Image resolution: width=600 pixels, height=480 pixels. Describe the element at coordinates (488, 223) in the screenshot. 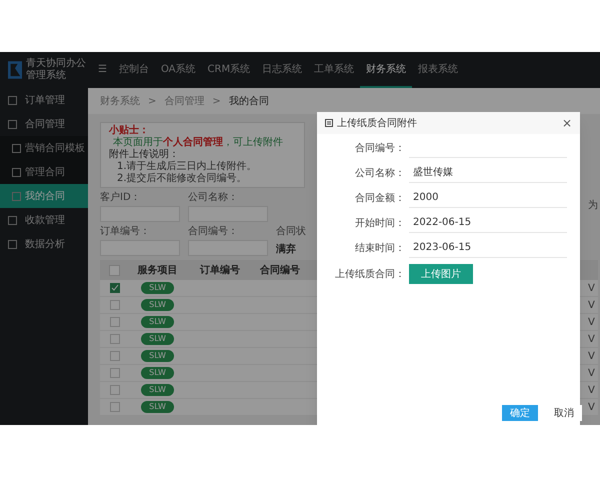

I see `input-field: 2022-06-15` at that location.